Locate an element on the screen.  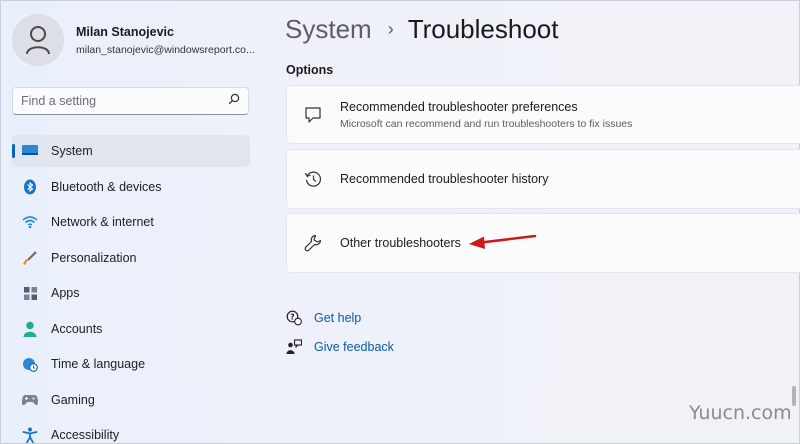
page-title: System › Troubleshoot is located at coordinates (421, 29).